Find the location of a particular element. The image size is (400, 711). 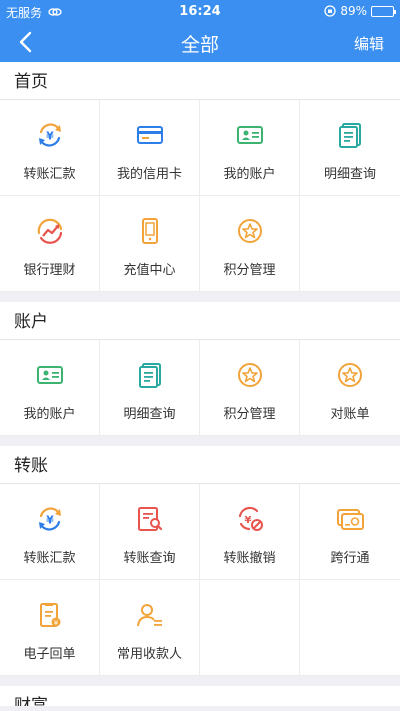

function-item: ¥ 电子回单 is located at coordinates (50, 628).